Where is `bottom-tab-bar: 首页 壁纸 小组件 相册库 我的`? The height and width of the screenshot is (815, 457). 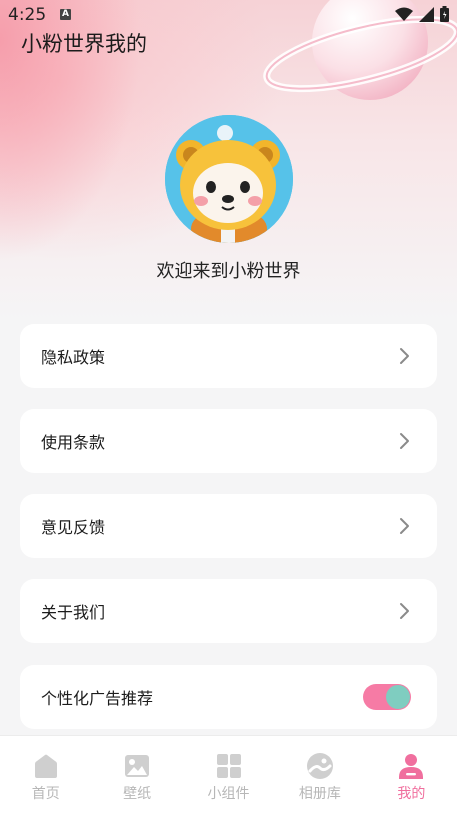 bottom-tab-bar: 首页 壁纸 小组件 相册库 我的 is located at coordinates (228, 775).